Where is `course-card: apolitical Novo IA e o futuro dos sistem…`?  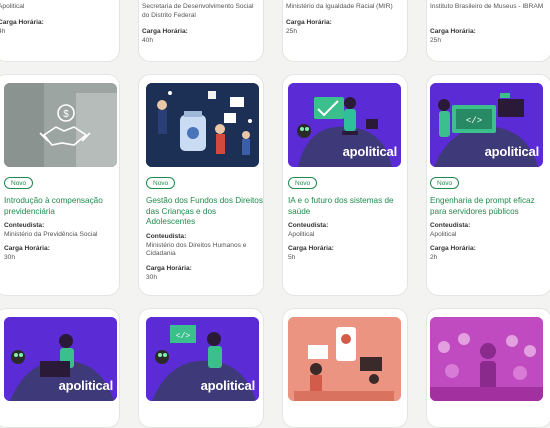 course-card: apolitical Novo IA e o futuro dos sistem… is located at coordinates (345, 185).